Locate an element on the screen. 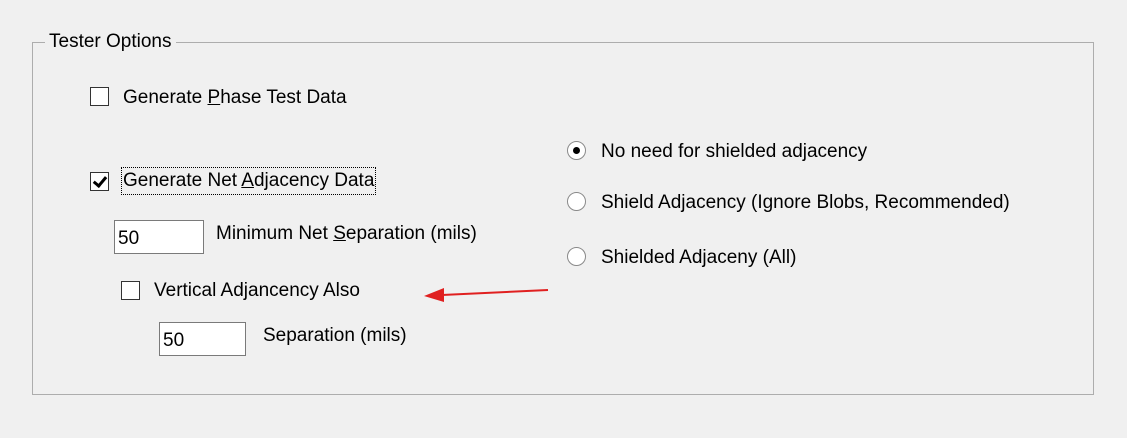  phase-test-label: Generate Phase Test Data is located at coordinates (235, 98).